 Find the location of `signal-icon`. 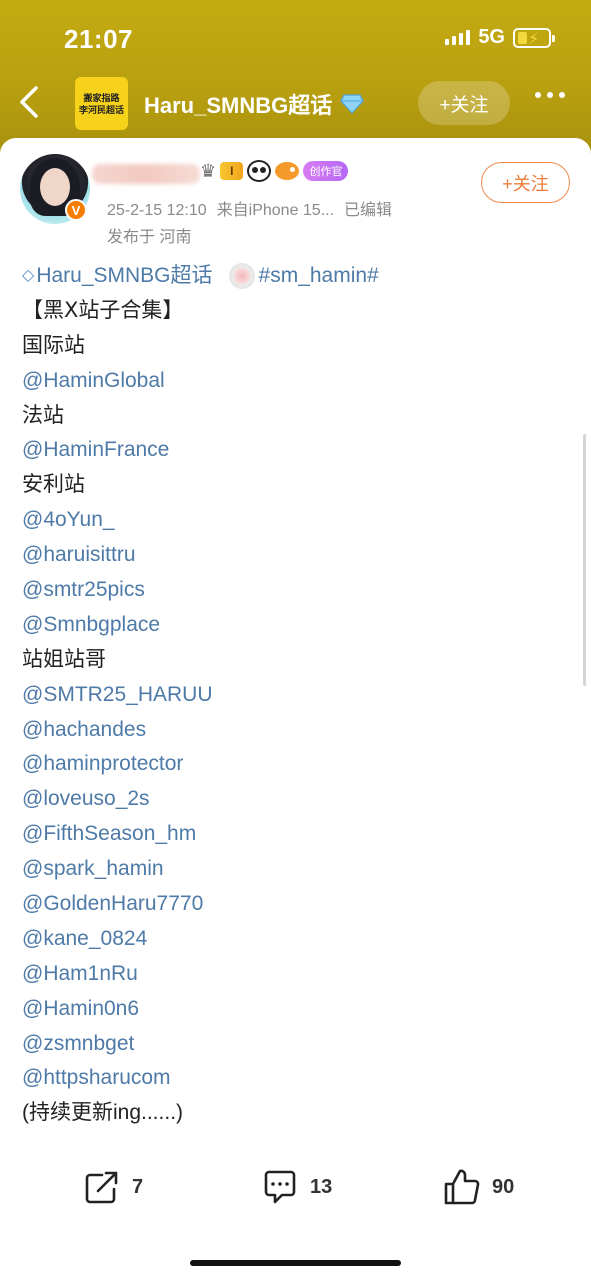

signal-icon is located at coordinates (458, 37).